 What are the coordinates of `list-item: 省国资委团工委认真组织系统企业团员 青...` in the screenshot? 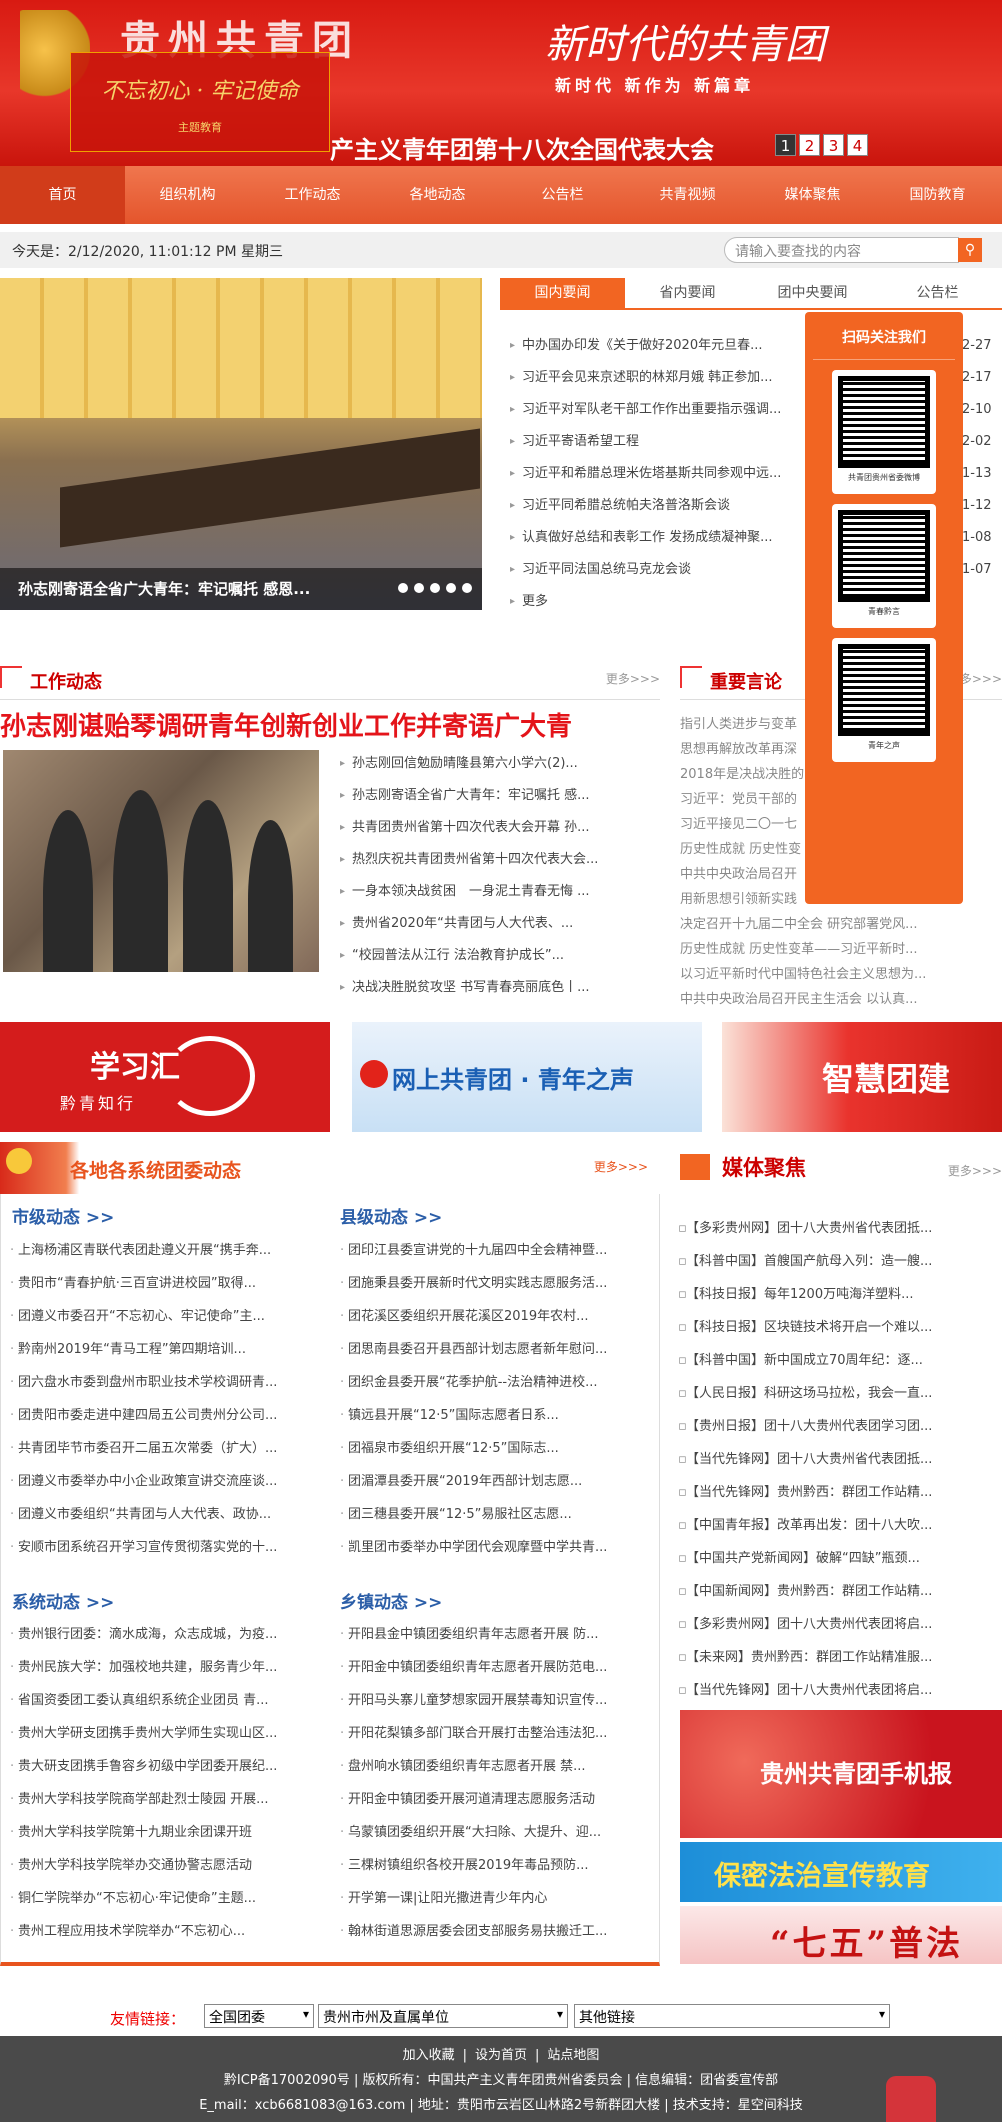 It's located at (158, 1700).